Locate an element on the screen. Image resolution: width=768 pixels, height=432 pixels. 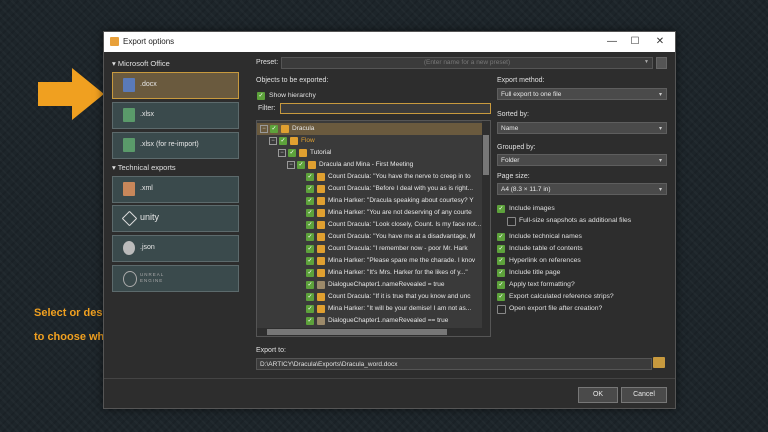
preset-input: (Enter name for a new preset) ▼ is located at coordinates (467, 63).